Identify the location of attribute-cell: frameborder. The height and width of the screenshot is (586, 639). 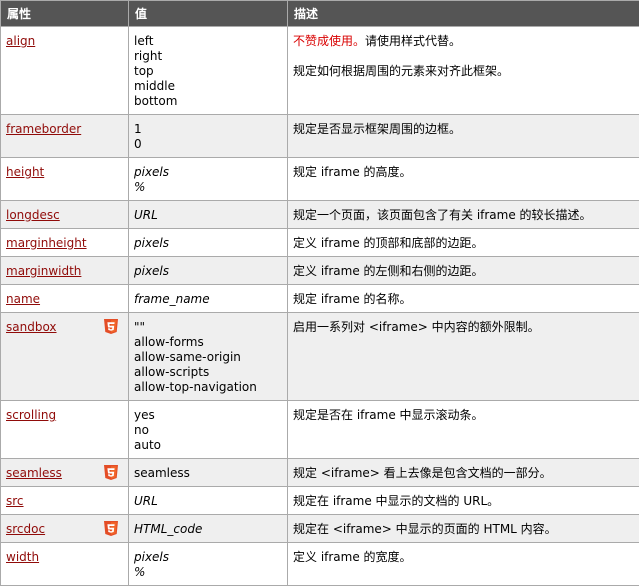
(65, 136).